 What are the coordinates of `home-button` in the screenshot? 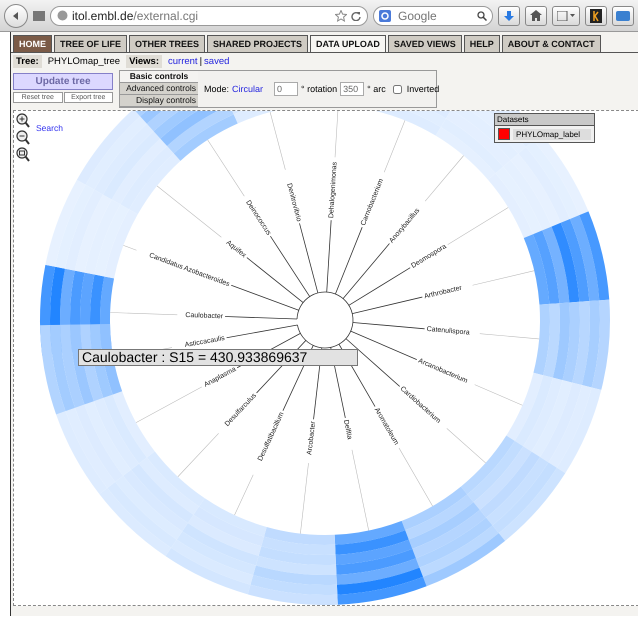 It's located at (536, 16).